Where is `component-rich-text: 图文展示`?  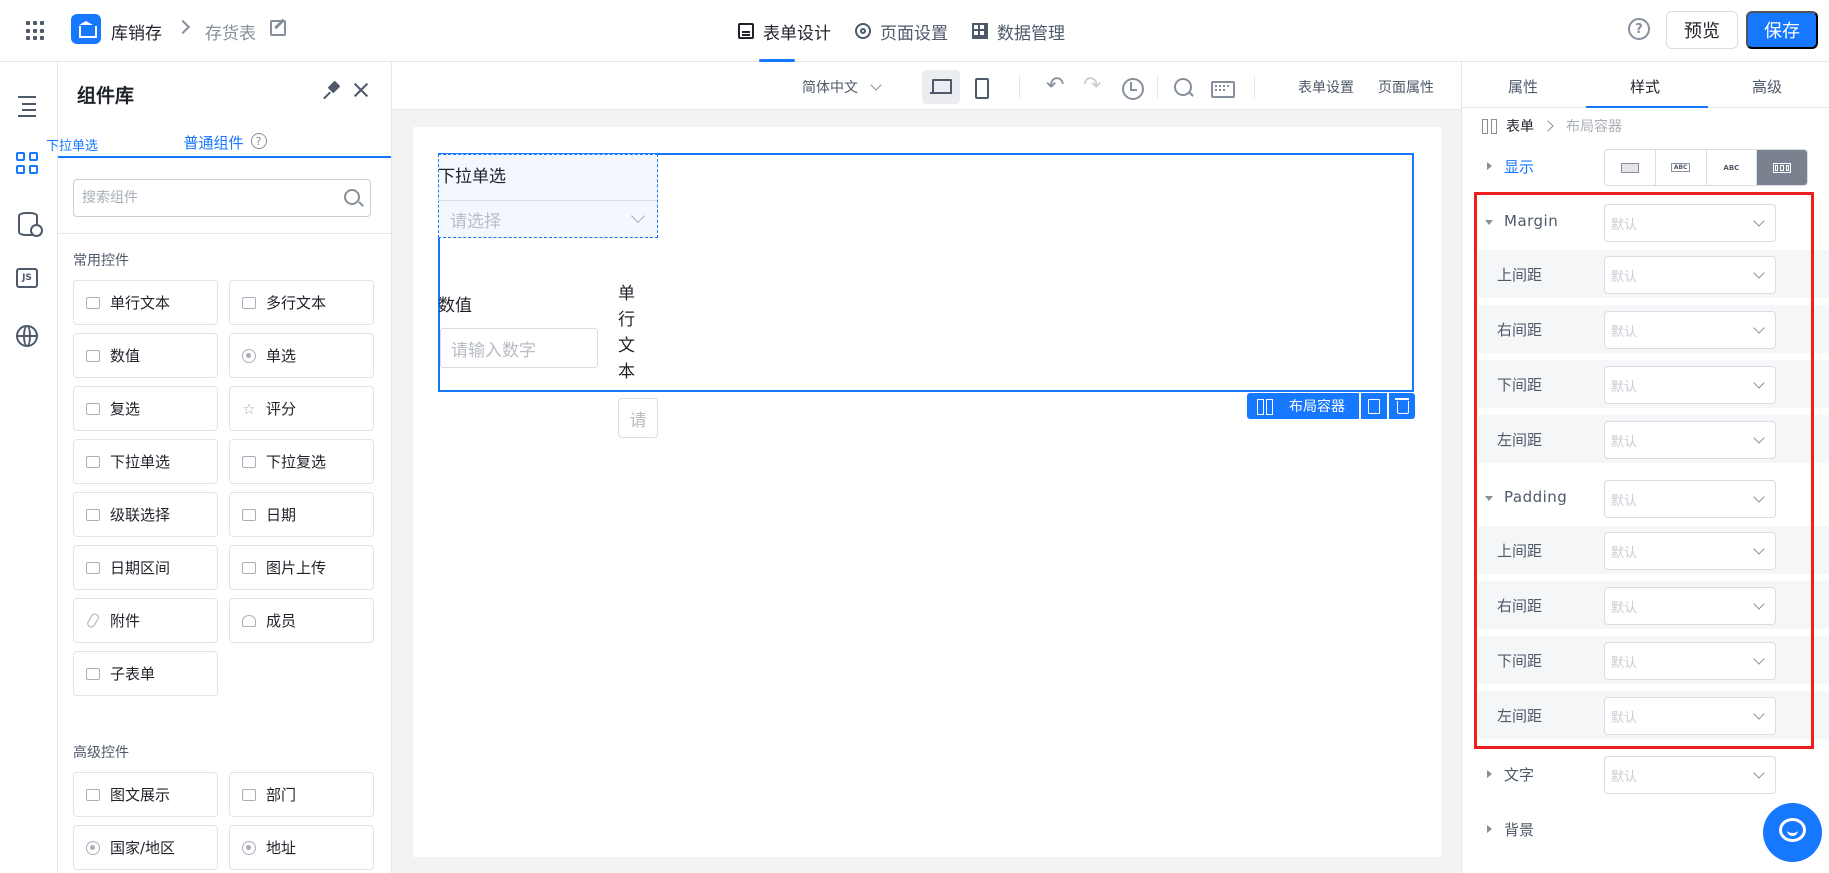 component-rich-text: 图文展示 is located at coordinates (145, 794).